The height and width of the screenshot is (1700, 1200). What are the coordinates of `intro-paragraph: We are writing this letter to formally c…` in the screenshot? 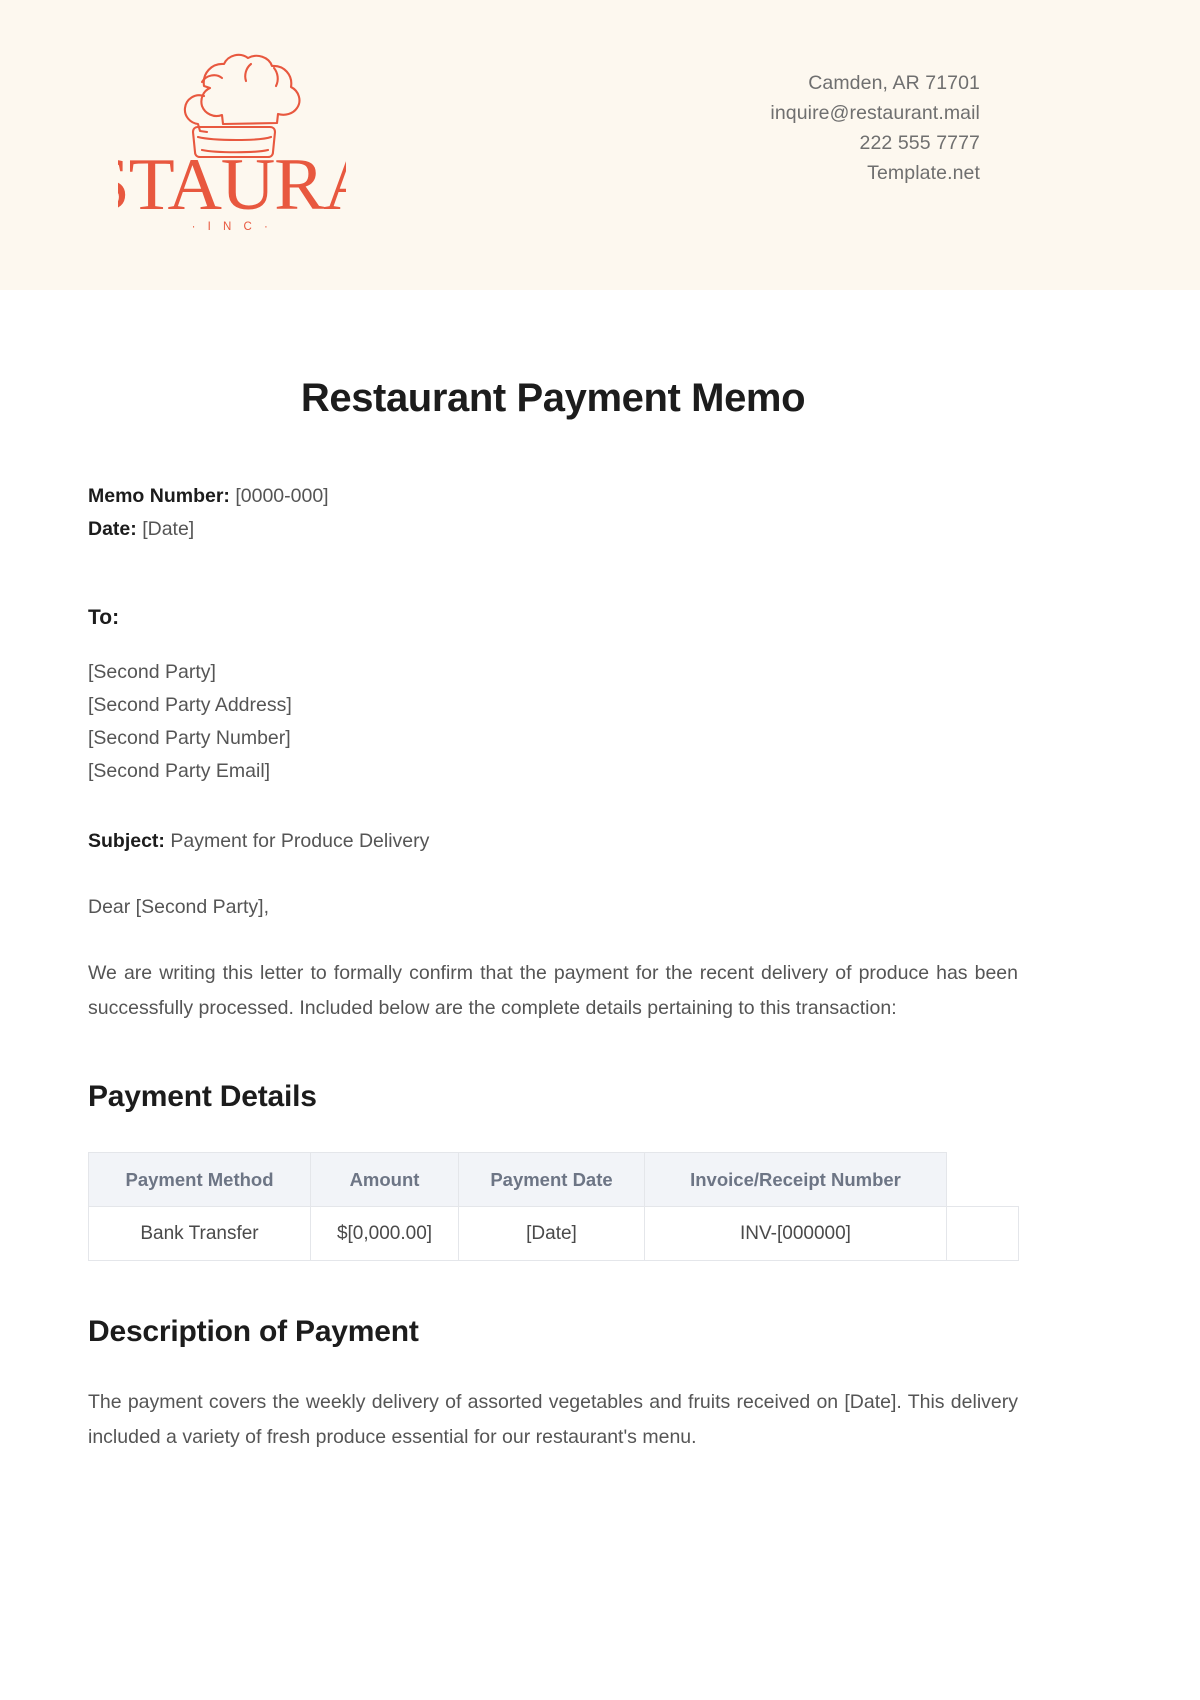 It's located at (553, 990).